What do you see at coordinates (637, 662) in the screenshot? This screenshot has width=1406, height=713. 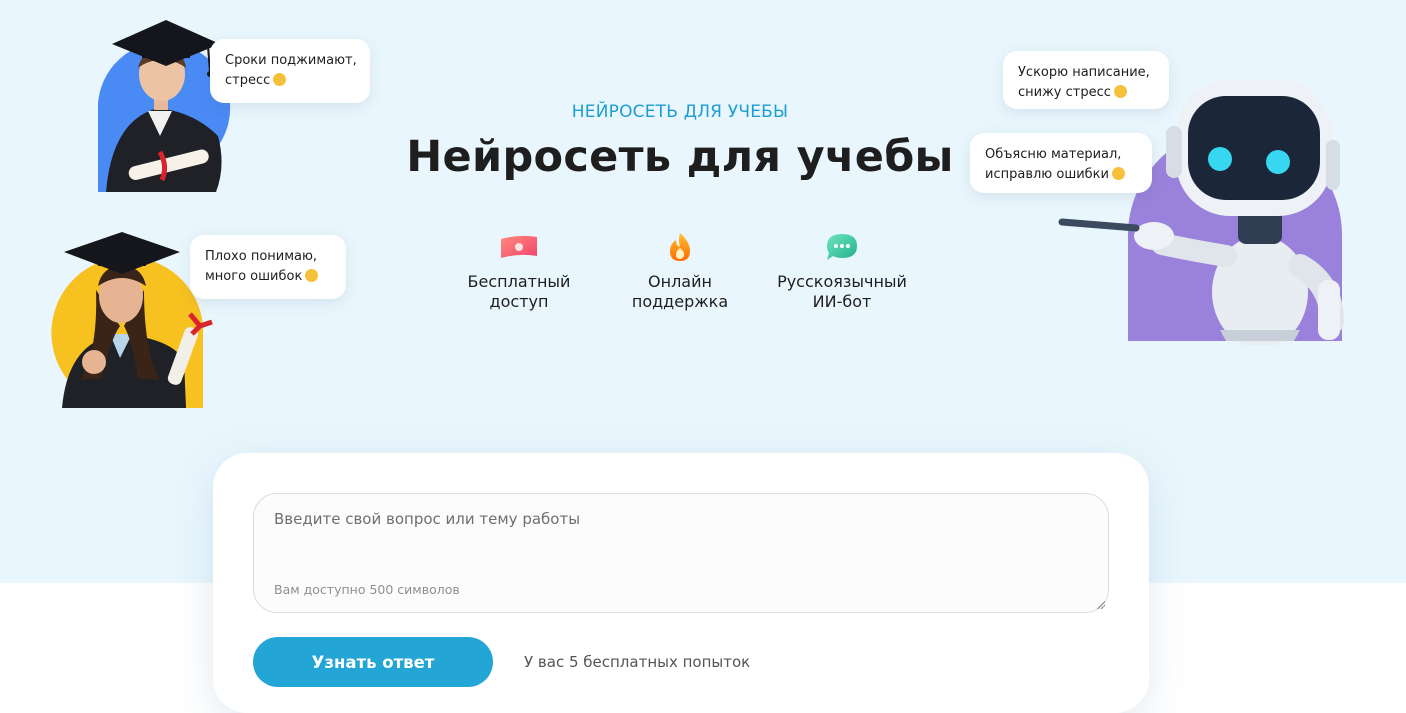 I see `free-attempts-text: У вас 5 бесплатных попыток` at bounding box center [637, 662].